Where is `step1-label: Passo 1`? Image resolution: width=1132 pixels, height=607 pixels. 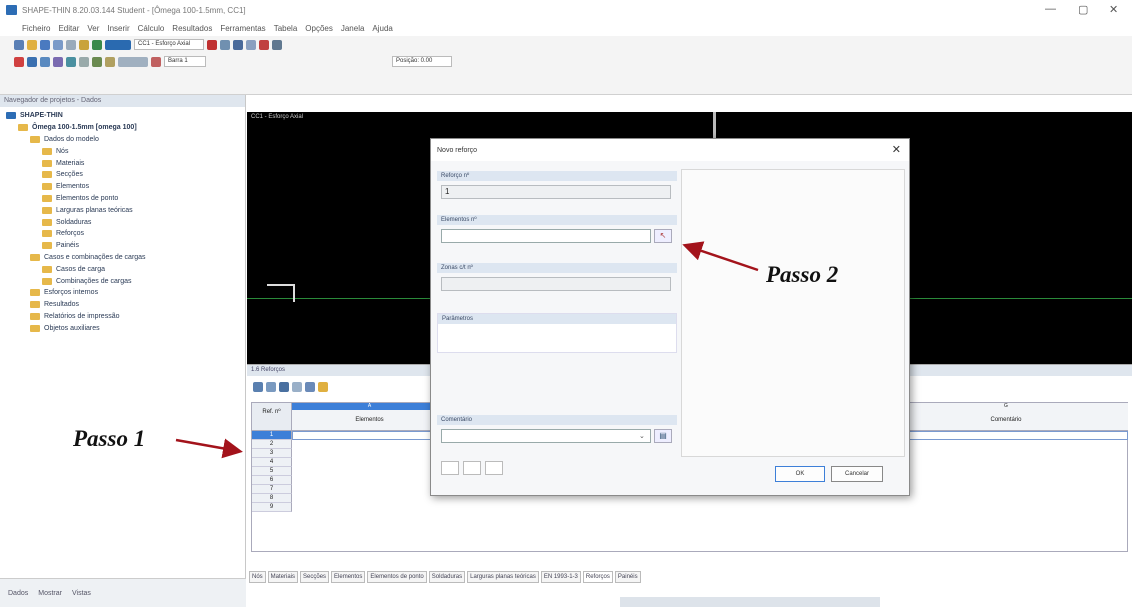
step1-label: Passo 1 is located at coordinates (109, 438).